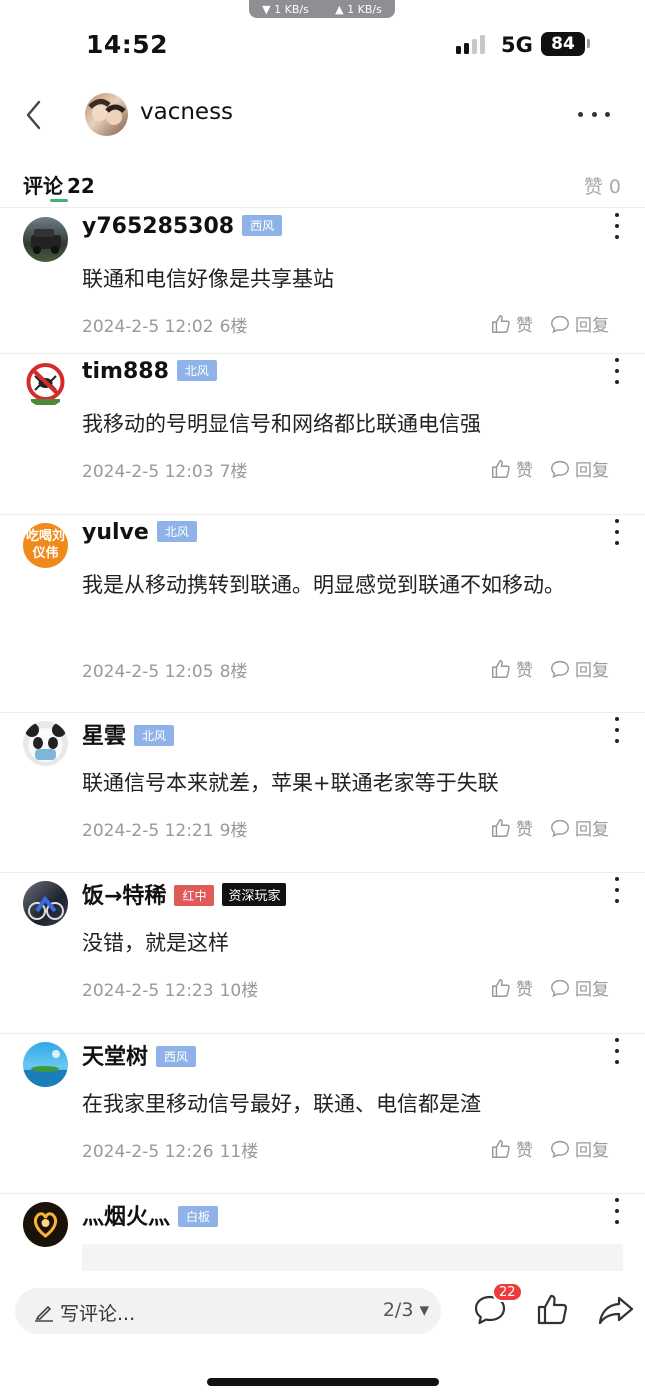 Image resolution: width=645 pixels, height=1398 pixels. Describe the element at coordinates (323, 1382) in the screenshot. I see `home-indicator` at that location.